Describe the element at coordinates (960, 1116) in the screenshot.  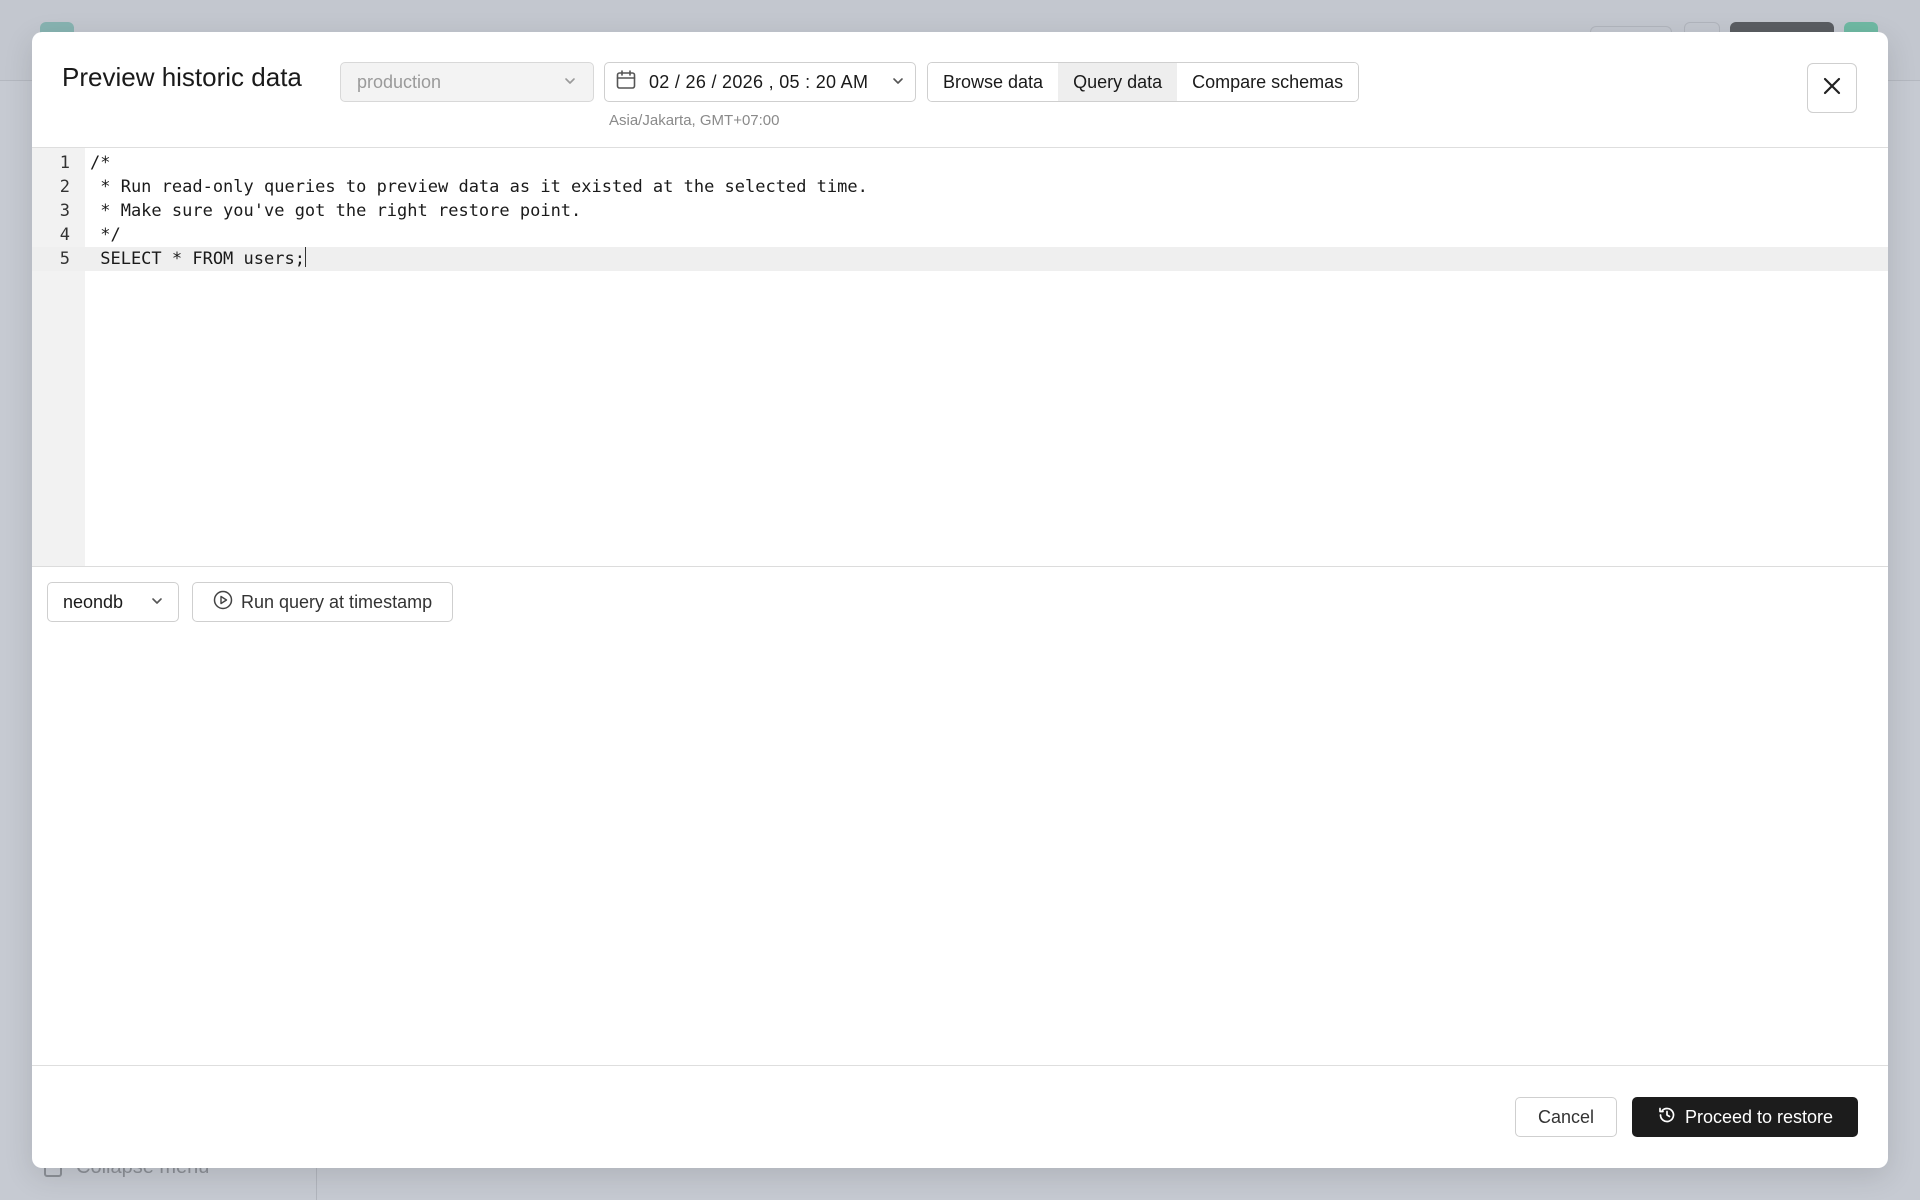
I see `dialog-footer: Cancel Proceed to restore` at that location.